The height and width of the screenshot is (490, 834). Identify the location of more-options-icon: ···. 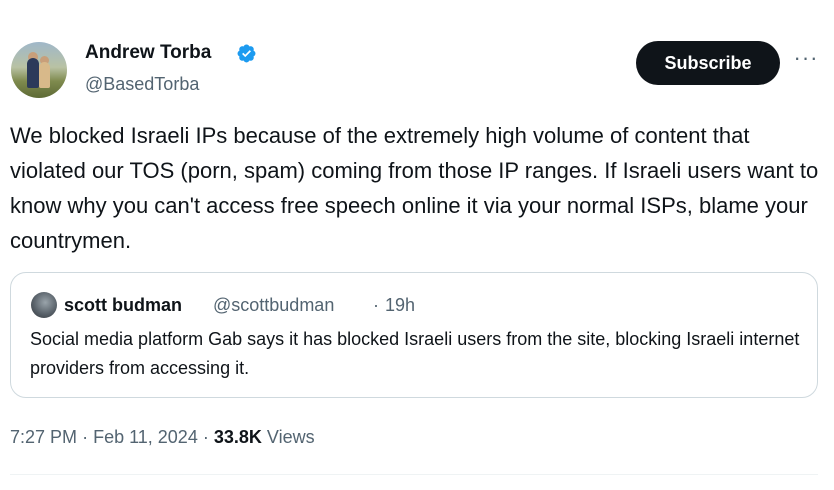
(806, 60).